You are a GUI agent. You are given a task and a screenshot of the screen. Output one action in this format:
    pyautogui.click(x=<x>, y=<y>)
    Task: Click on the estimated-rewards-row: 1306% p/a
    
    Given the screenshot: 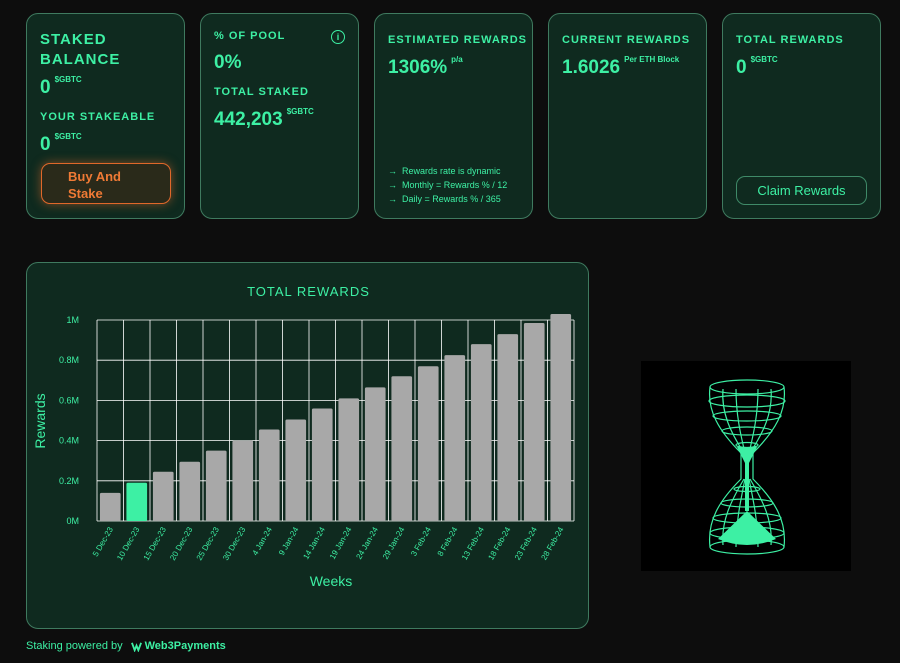 What is the action you would take?
    pyautogui.click(x=425, y=67)
    